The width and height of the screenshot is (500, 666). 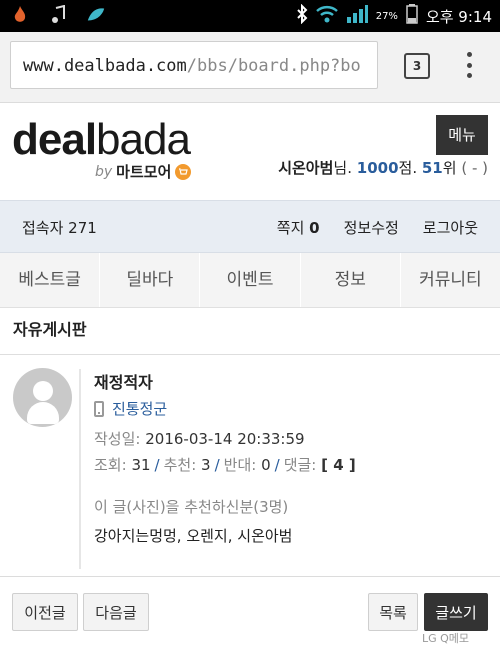 What do you see at coordinates (80, 469) in the screenshot?
I see `post-divider` at bounding box center [80, 469].